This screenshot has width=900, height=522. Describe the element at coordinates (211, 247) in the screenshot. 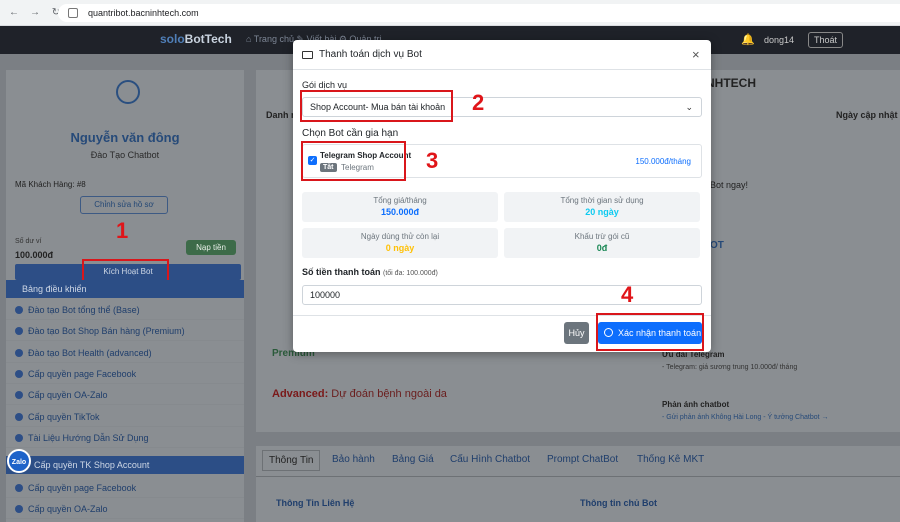

I see `topup-button: Nạp tiền` at that location.